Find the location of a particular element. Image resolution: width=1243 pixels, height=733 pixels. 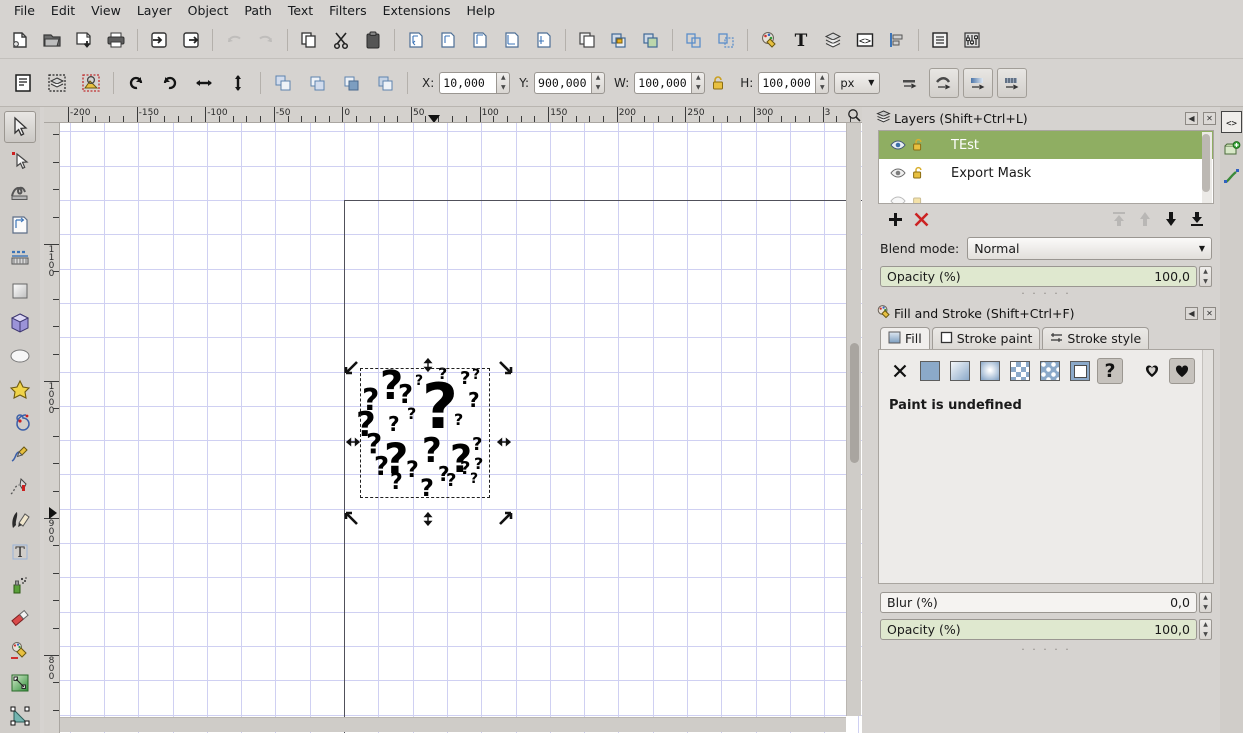

layers-list-scrollbar is located at coordinates (1207, 167).